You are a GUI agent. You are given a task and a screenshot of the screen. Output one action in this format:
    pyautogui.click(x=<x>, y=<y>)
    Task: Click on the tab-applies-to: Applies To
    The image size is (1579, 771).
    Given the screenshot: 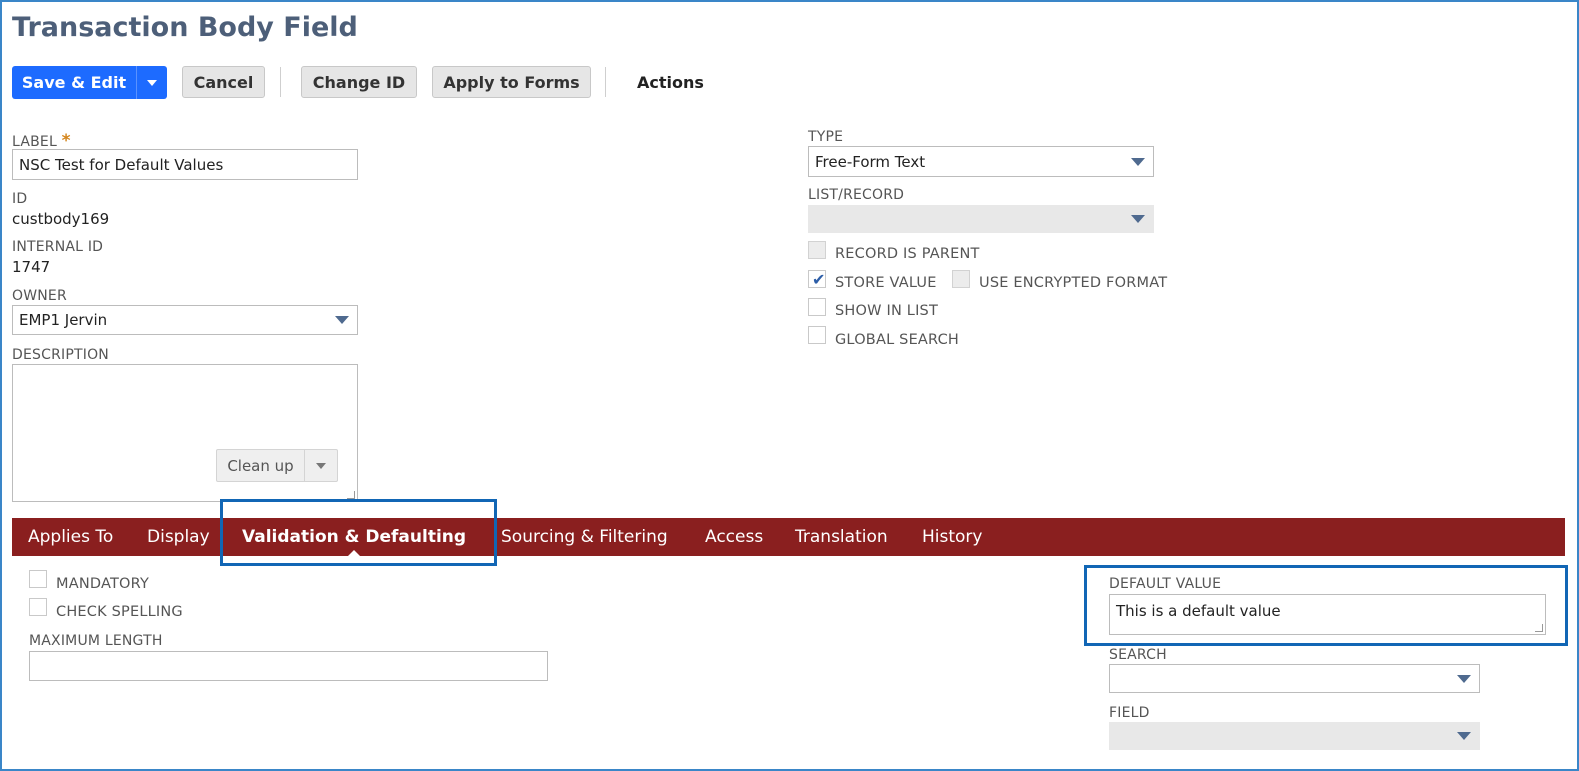 What is the action you would take?
    pyautogui.click(x=70, y=537)
    